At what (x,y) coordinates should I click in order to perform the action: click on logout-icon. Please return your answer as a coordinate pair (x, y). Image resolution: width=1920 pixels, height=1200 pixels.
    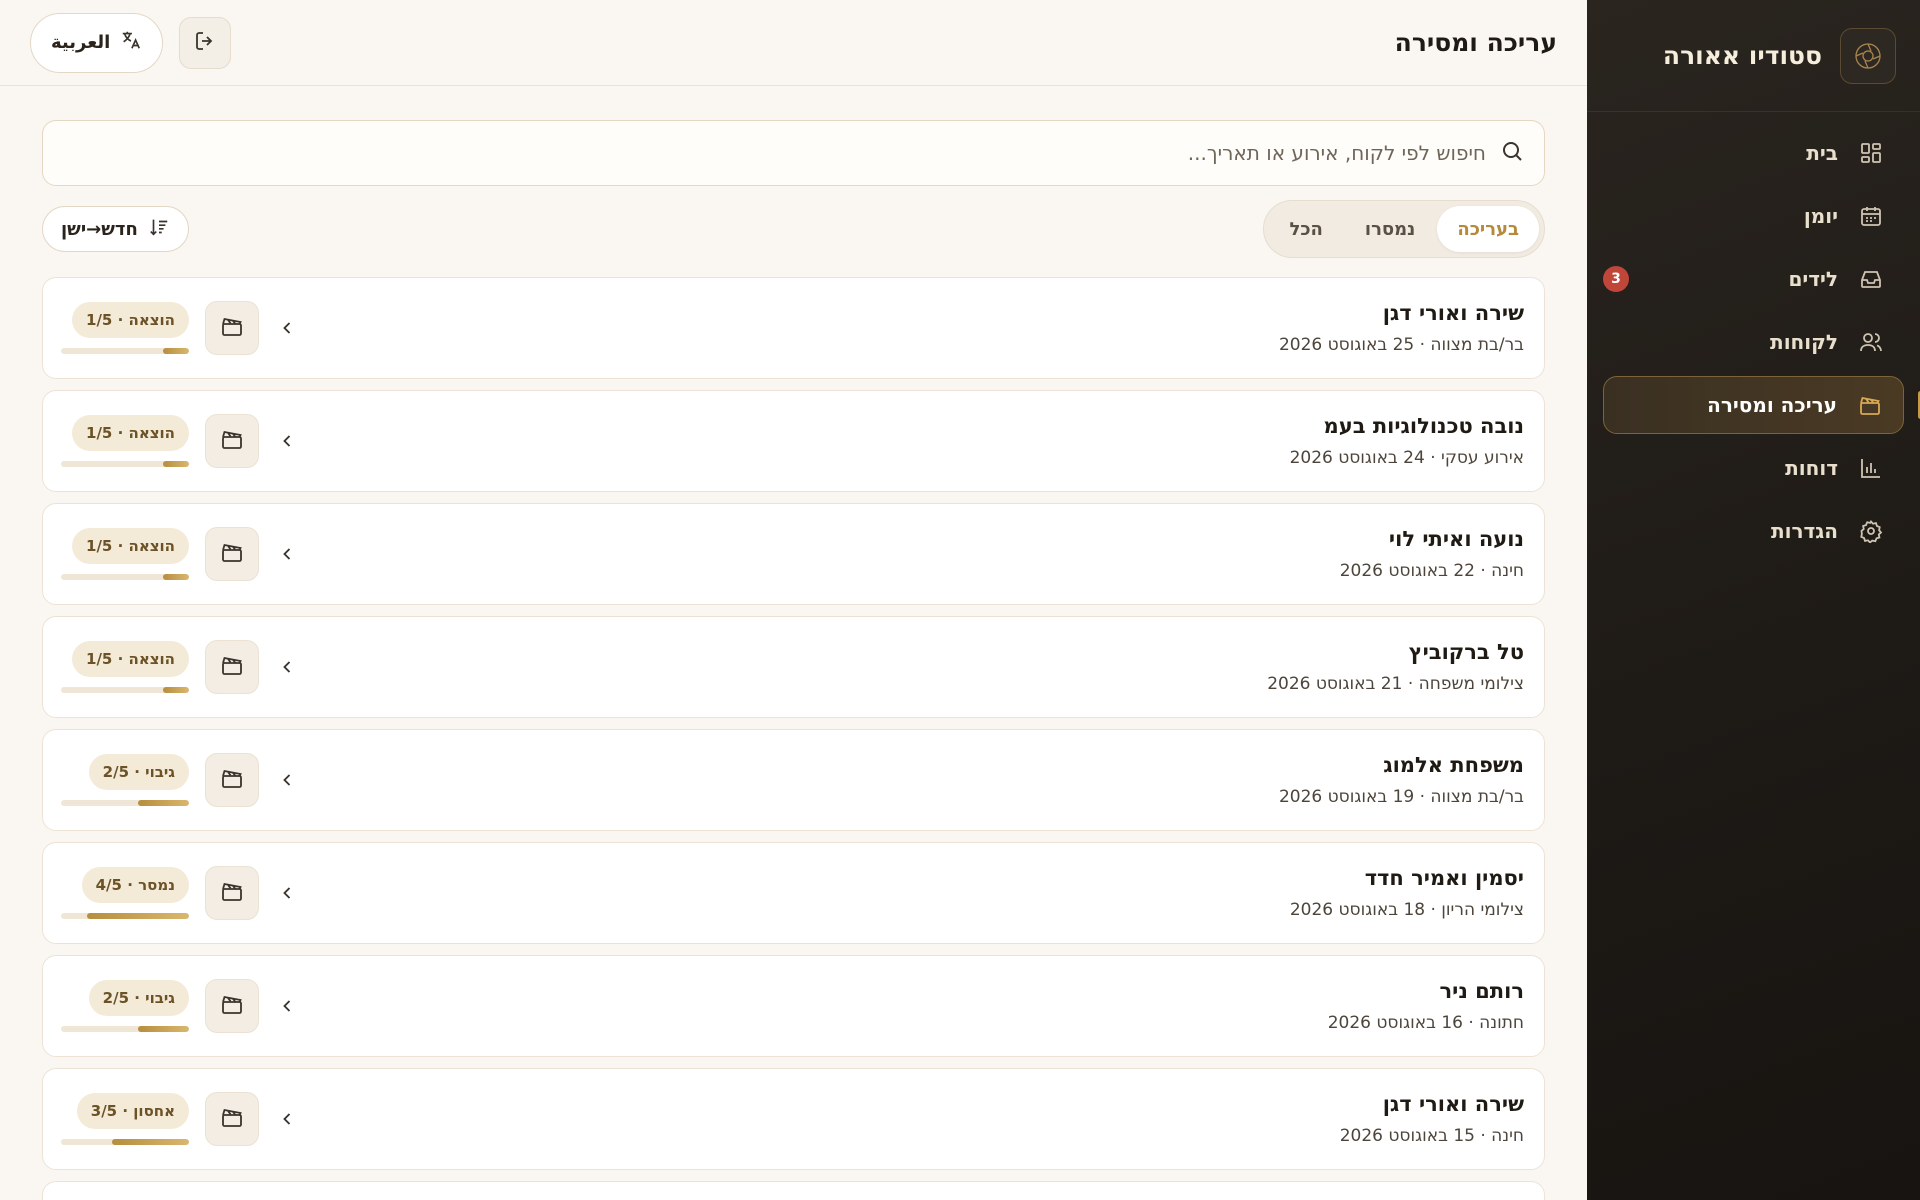
    Looking at the image, I should click on (205, 43).